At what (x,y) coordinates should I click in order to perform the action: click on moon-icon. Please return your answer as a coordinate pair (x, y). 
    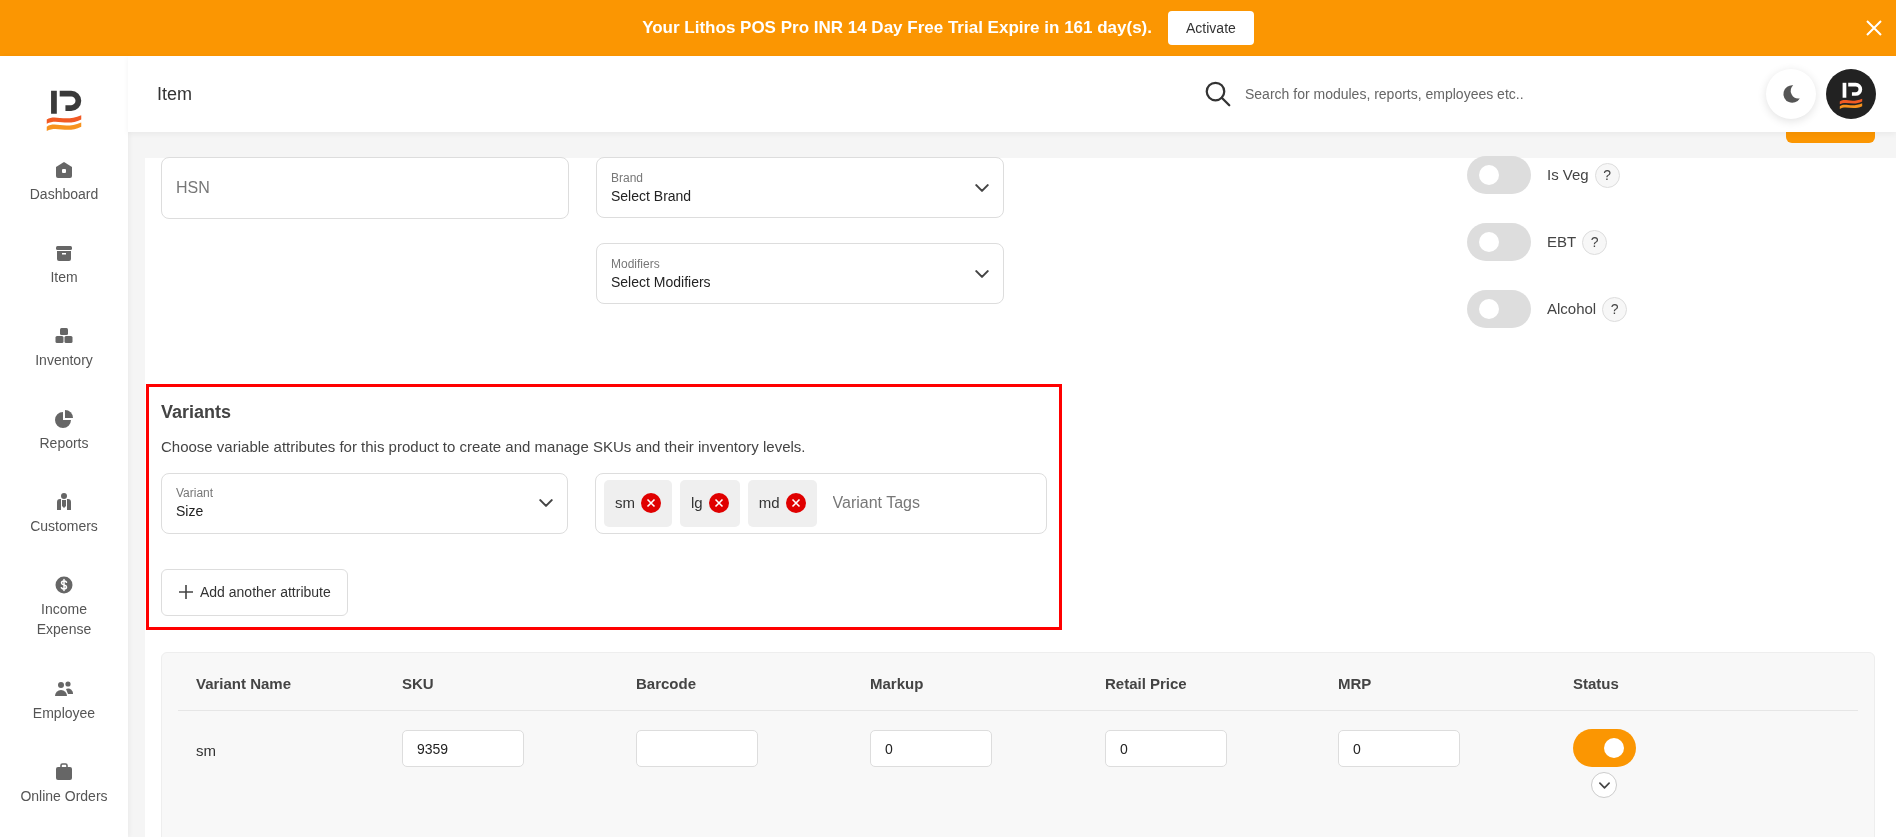
    Looking at the image, I should click on (1791, 94).